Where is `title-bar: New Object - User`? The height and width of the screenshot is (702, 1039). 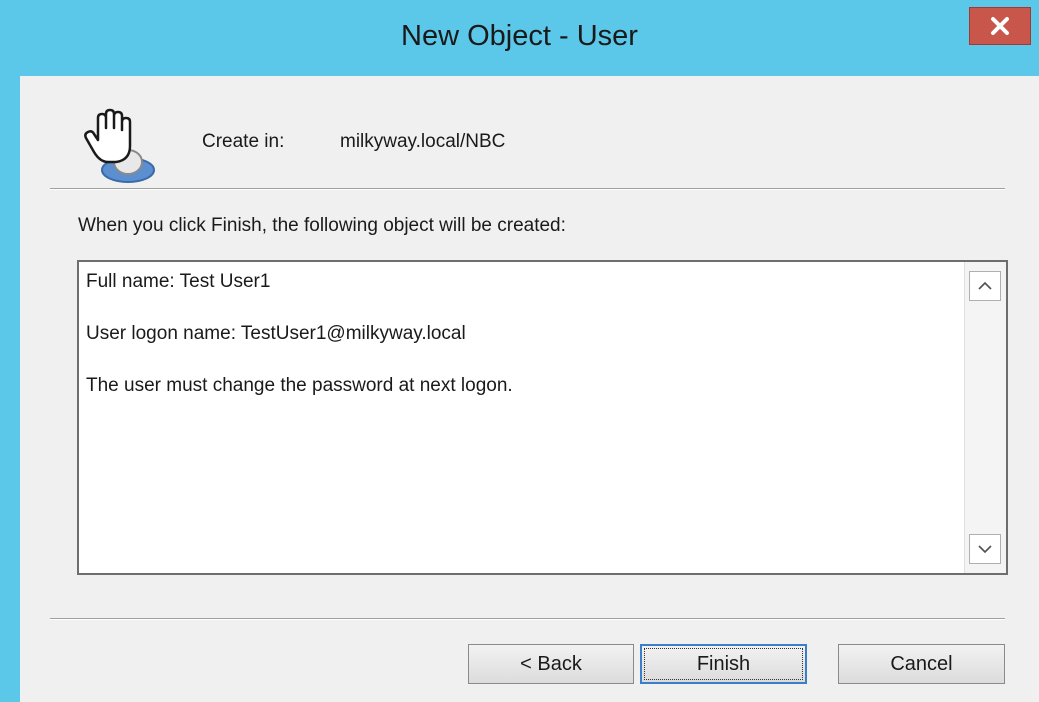 title-bar: New Object - User is located at coordinates (519, 38).